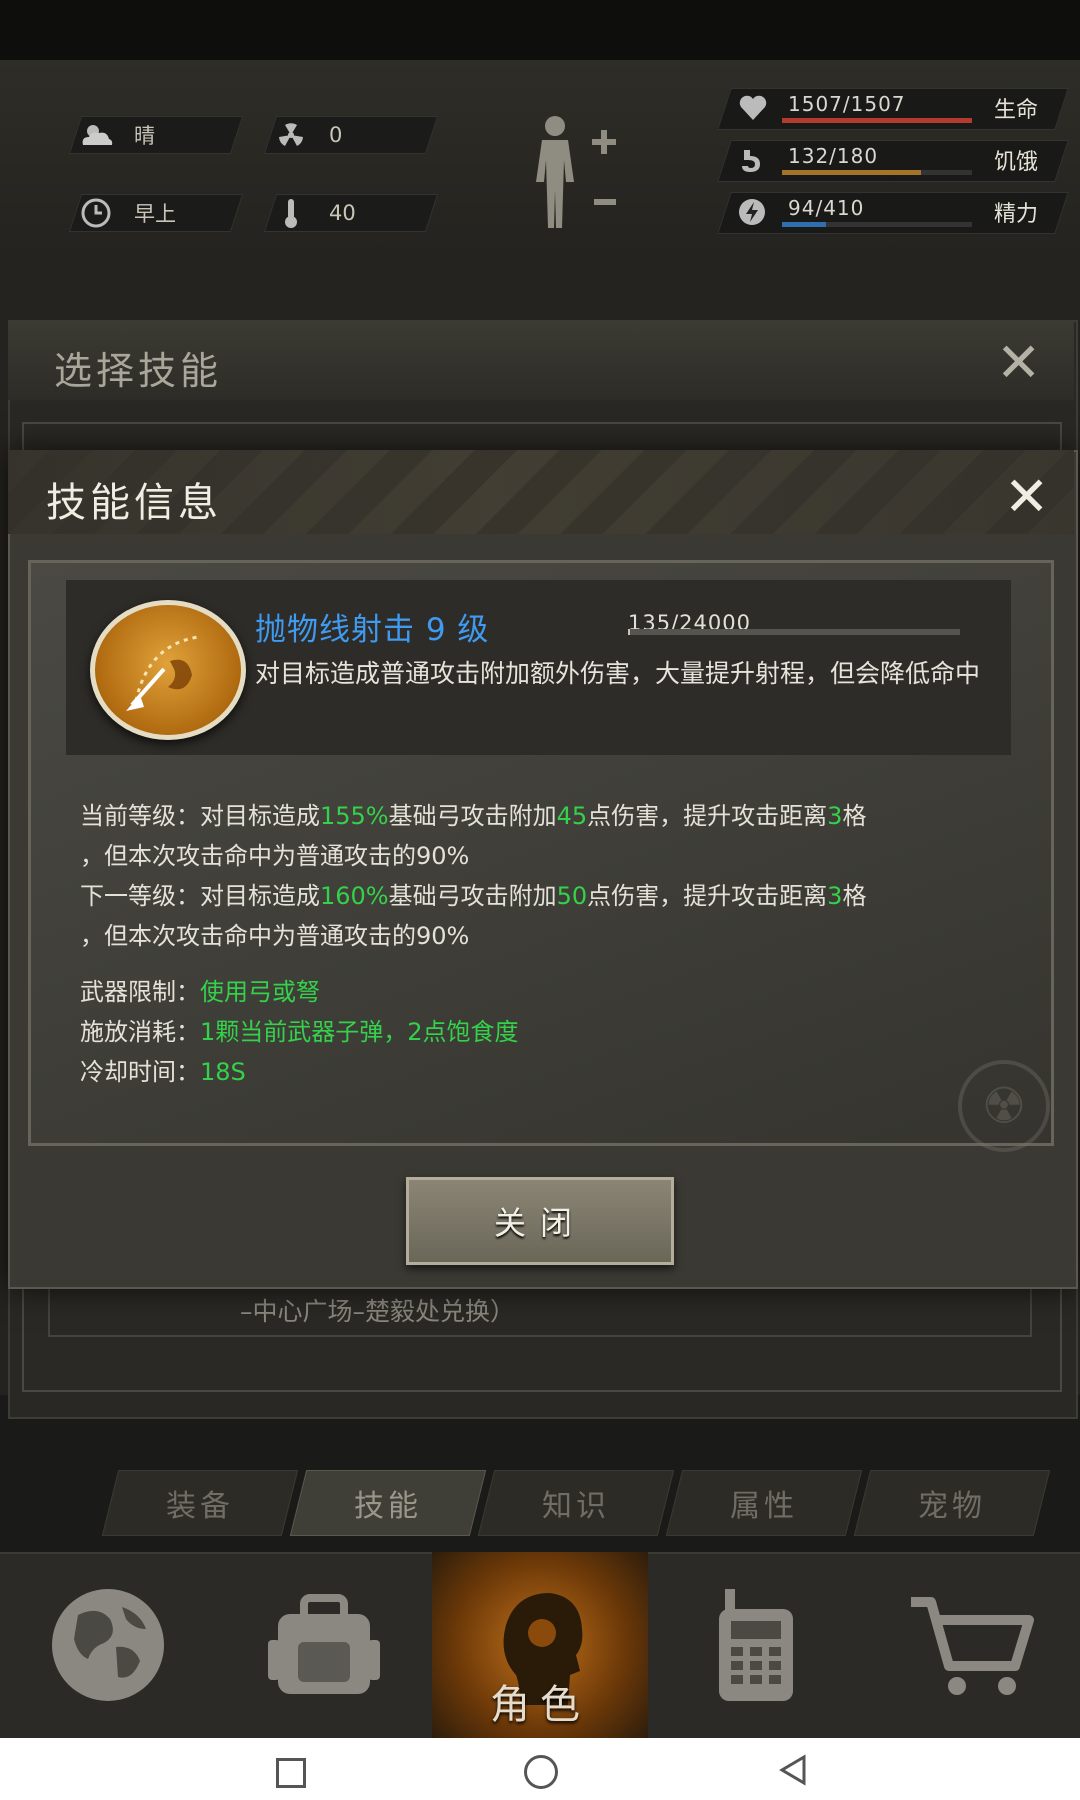 Image resolution: width=1080 pixels, height=1800 pixels. I want to click on character-body-button, so click(573, 172).